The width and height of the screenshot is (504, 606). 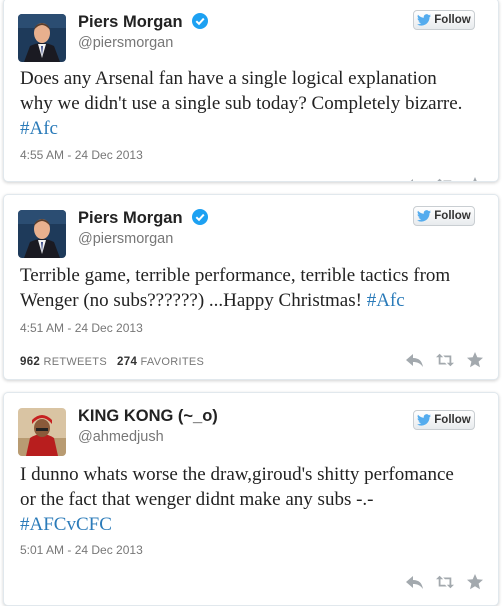 I want to click on favorite-count: 274, so click(x=127, y=362).